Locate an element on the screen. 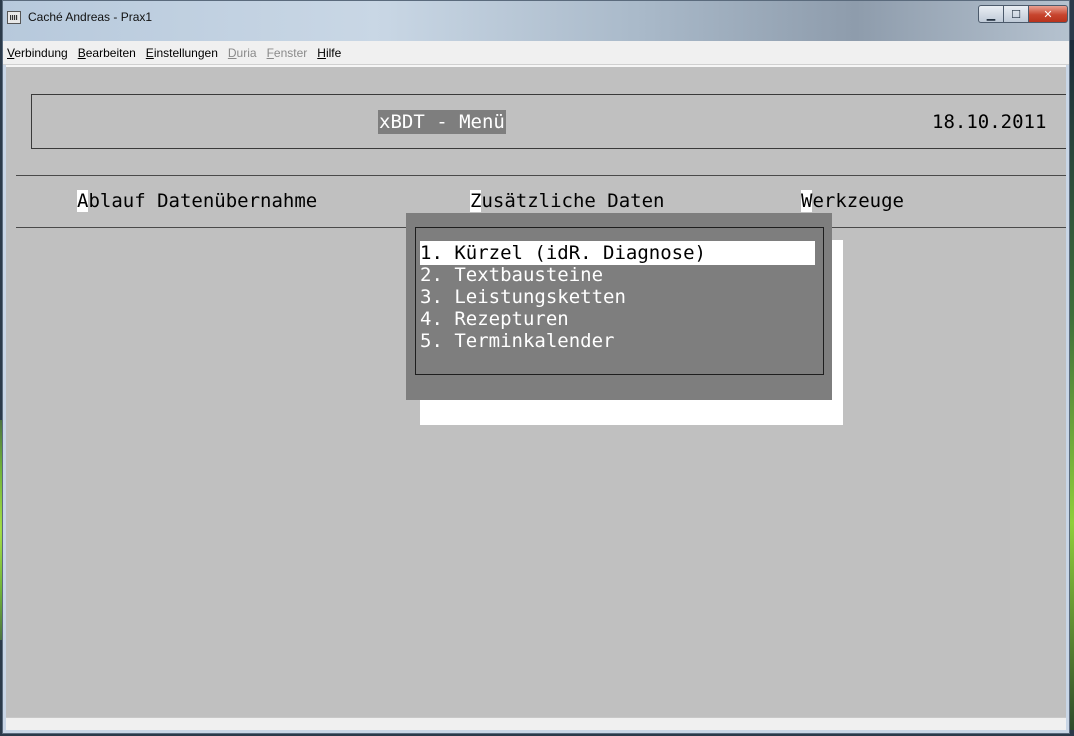 The image size is (1074, 736). minimize-icon: ▁ is located at coordinates (991, 14).